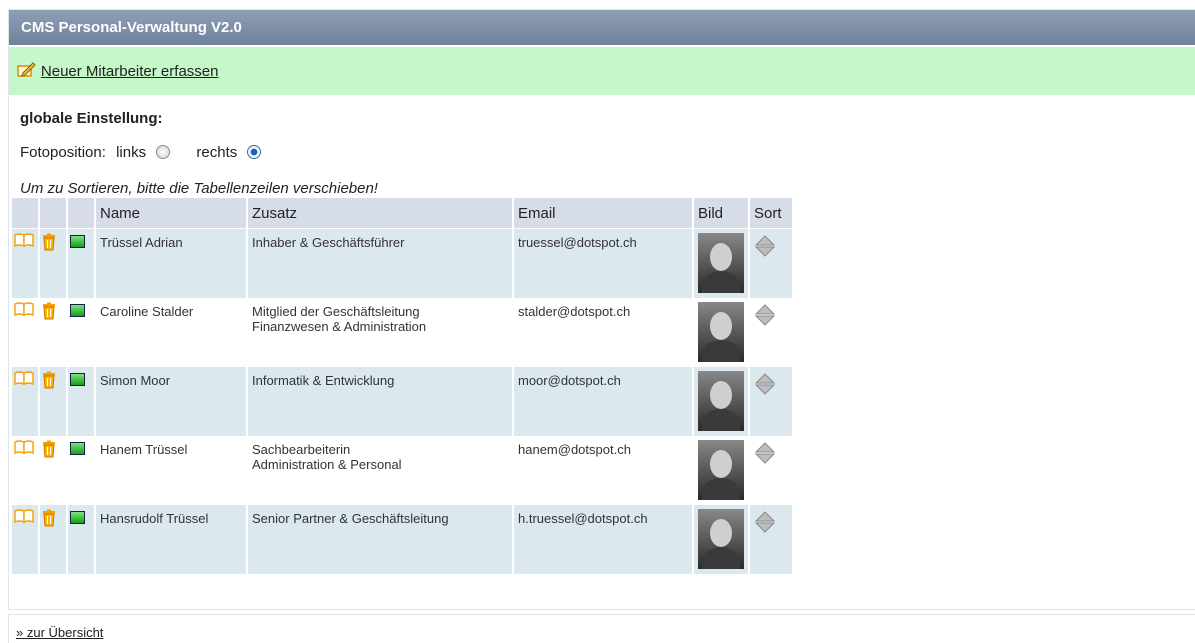  I want to click on name-cell: Simon Moor, so click(171, 401).